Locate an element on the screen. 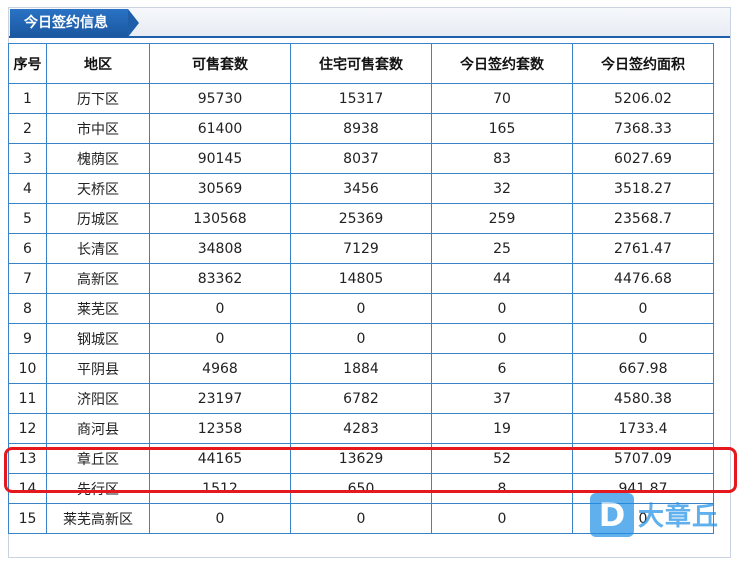 The height and width of the screenshot is (565, 739). header-index: 序号 is located at coordinates (27, 63).